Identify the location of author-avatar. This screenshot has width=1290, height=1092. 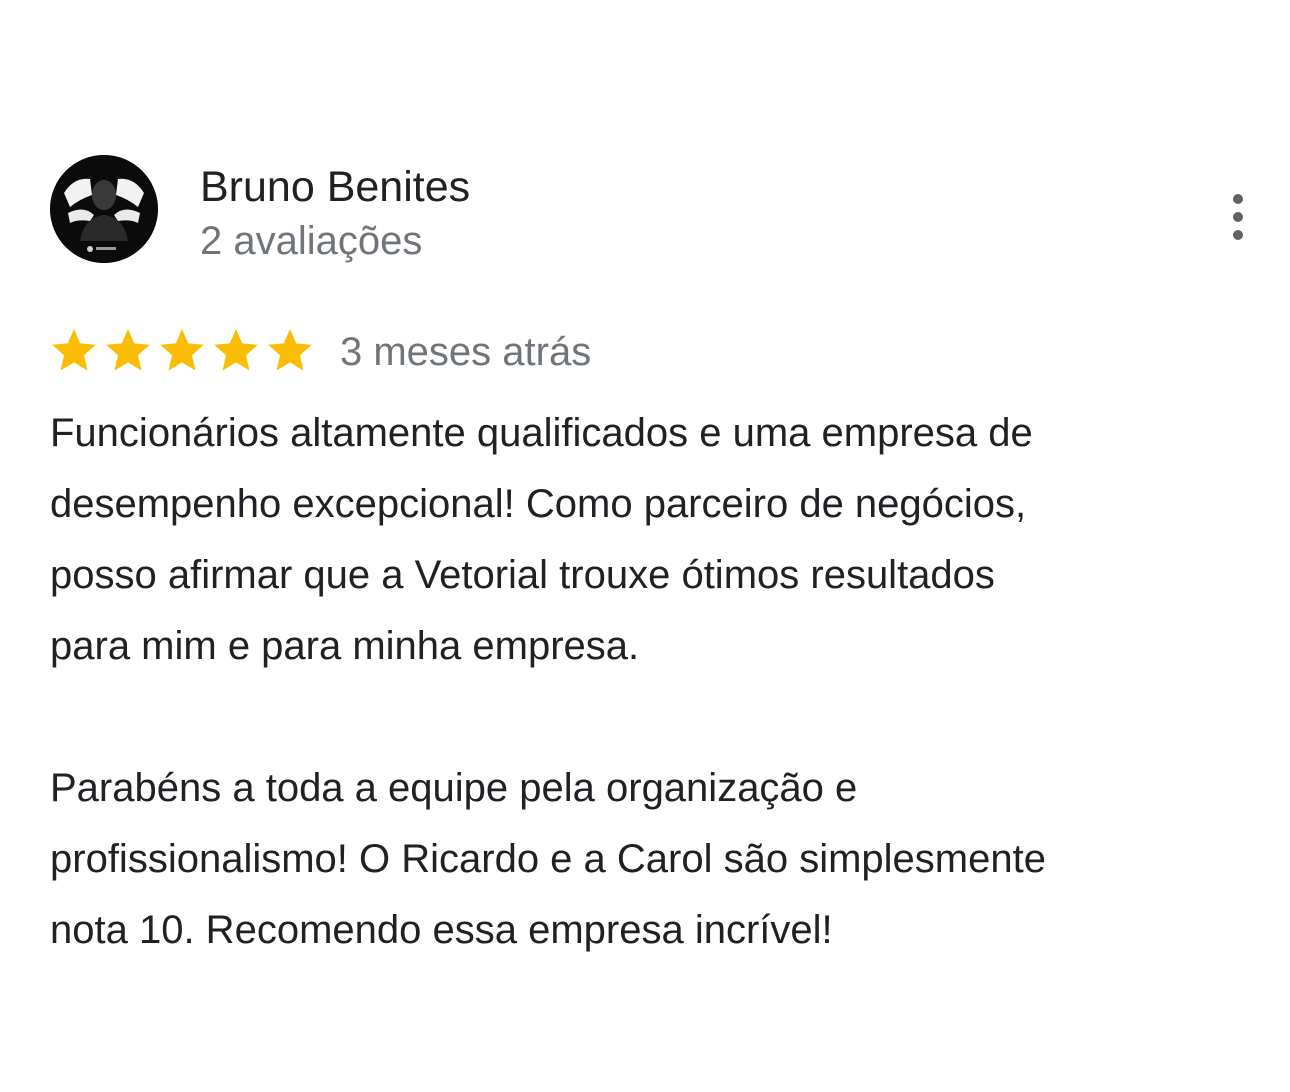
(104, 209).